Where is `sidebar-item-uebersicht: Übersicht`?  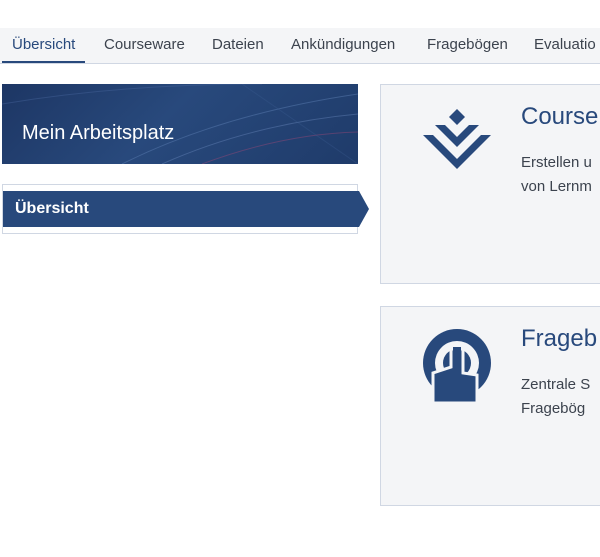 sidebar-item-uebersicht: Übersicht is located at coordinates (186, 209).